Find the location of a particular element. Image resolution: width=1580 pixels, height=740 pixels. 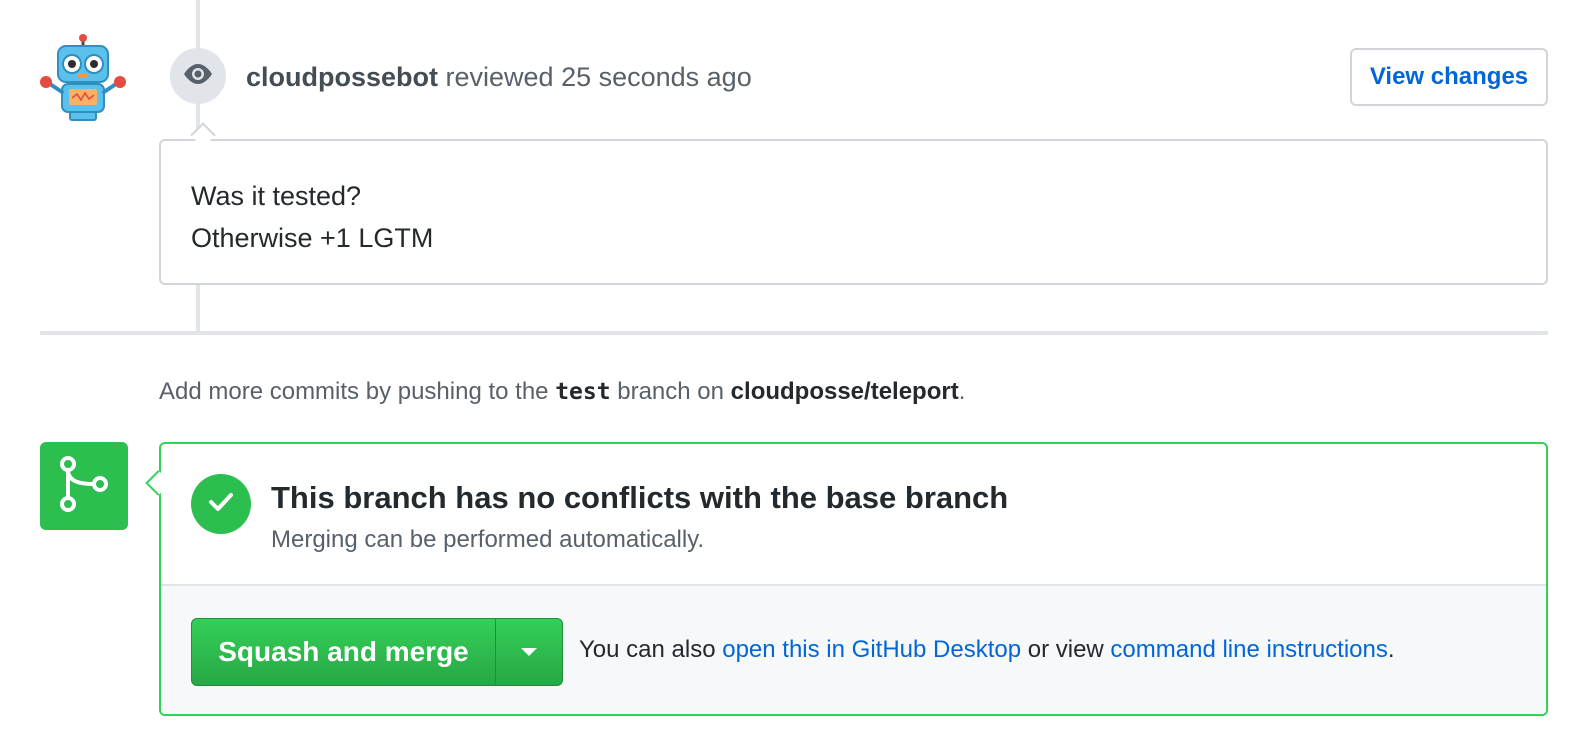

command-line-link: command line instructions is located at coordinates (1248, 649).